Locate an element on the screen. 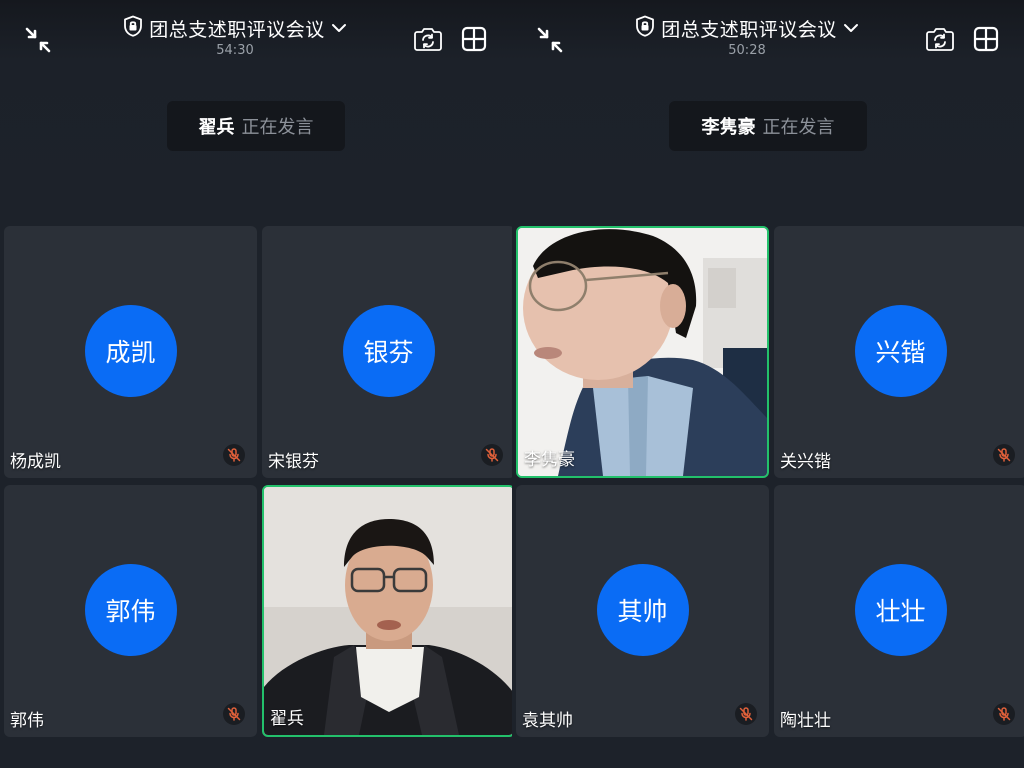 This screenshot has width=1024, height=768. meeting-title-area: 团总支述职评议会议 54:30 is located at coordinates (235, 36).